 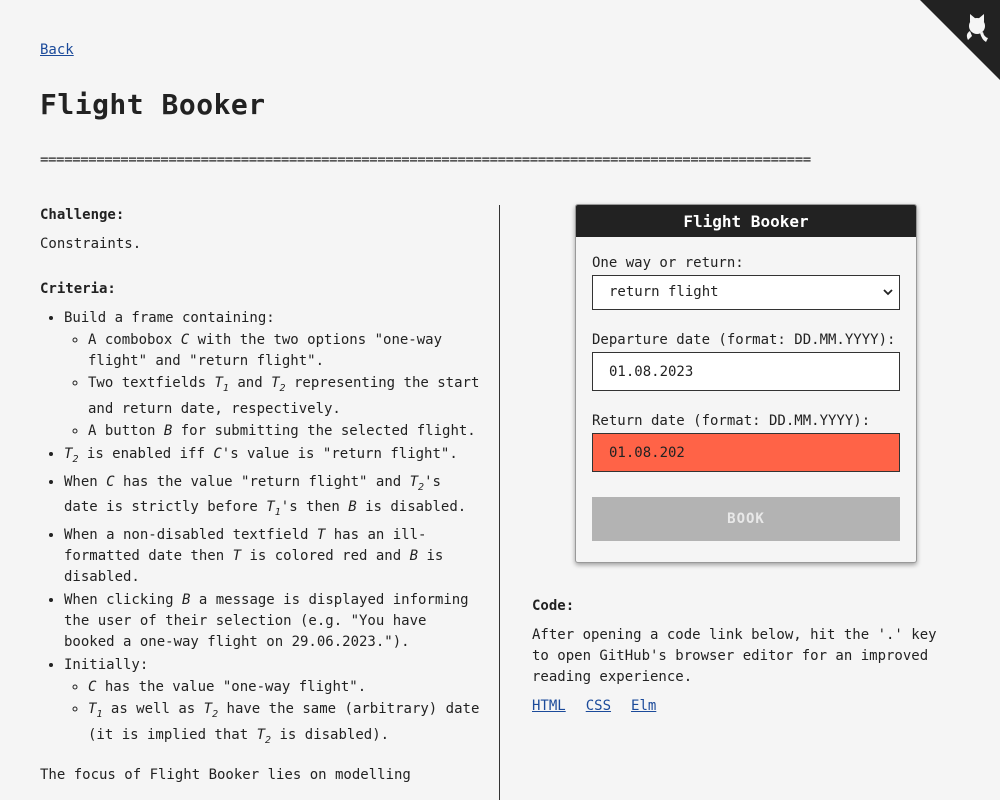 I want to click on github-corner-link, so click(x=960, y=40).